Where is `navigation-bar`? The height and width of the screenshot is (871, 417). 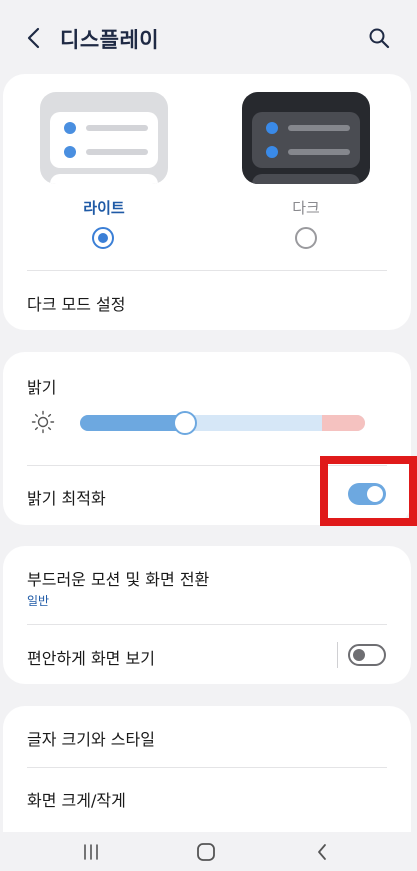
navigation-bar is located at coordinates (208, 851).